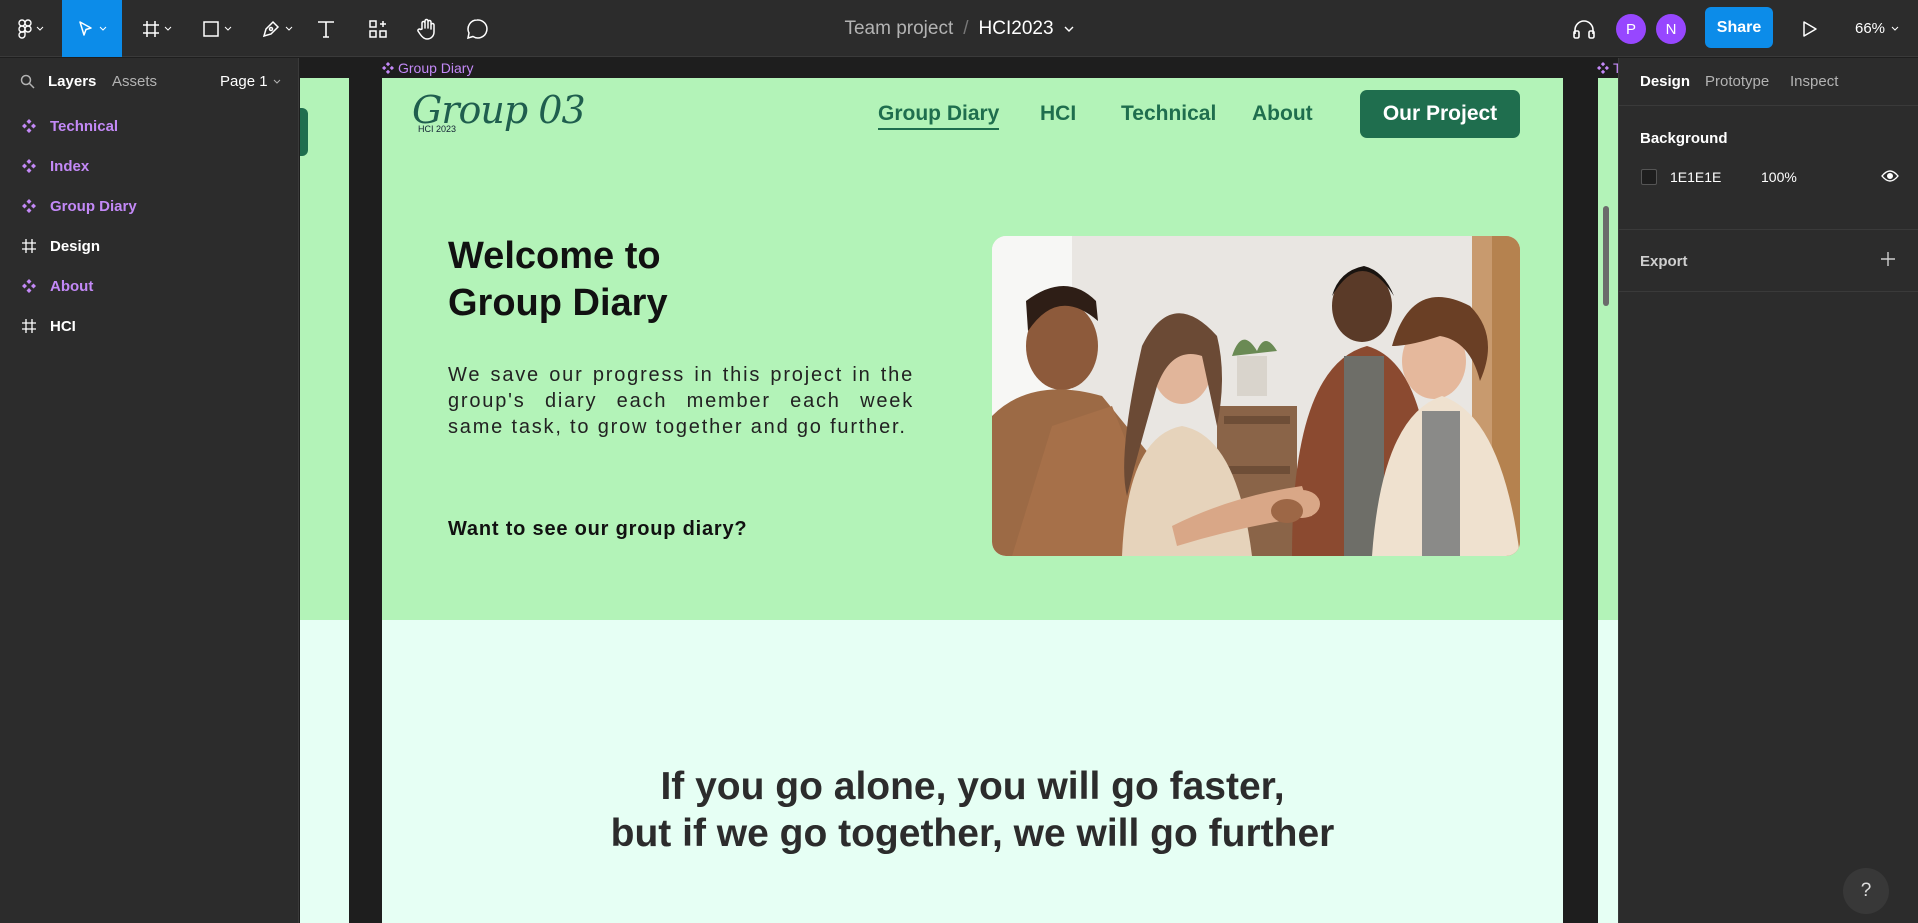  I want to click on tab-layers: Layers, so click(72, 81).